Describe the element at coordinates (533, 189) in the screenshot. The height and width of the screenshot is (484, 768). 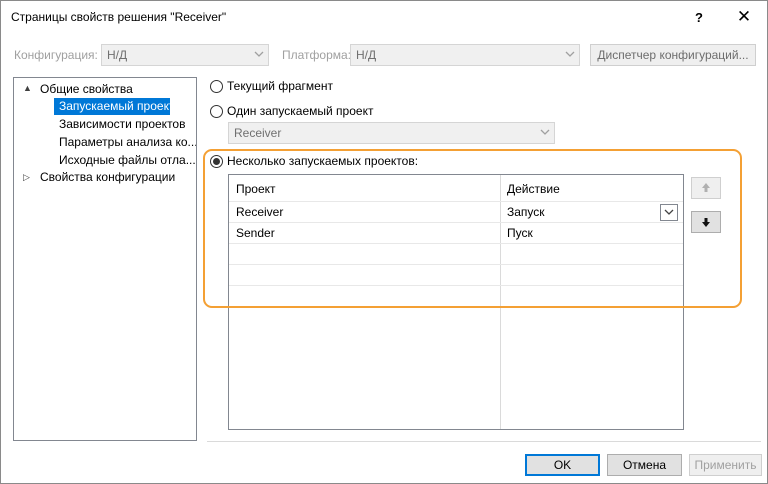
I see `column-header-action: Действие` at that location.